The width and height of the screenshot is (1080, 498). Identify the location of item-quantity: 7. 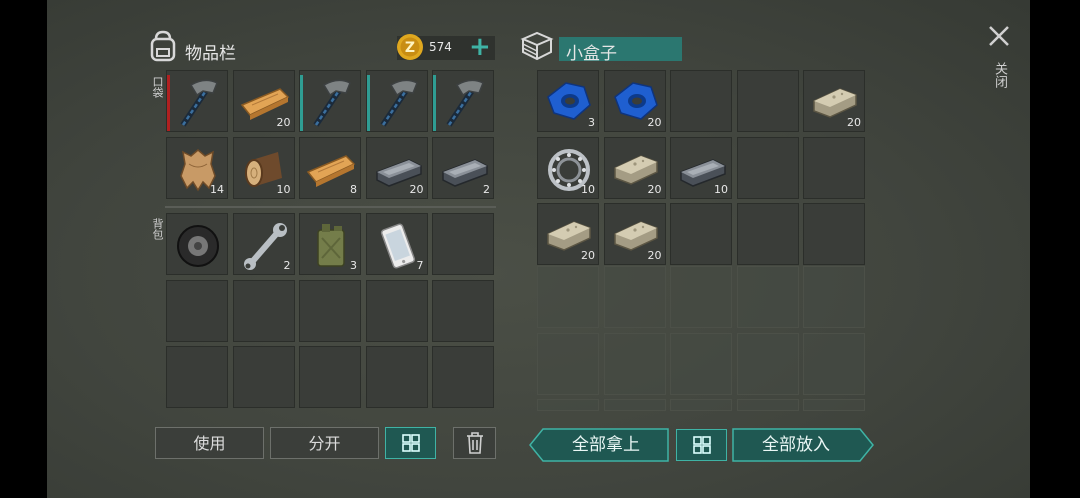
(420, 265).